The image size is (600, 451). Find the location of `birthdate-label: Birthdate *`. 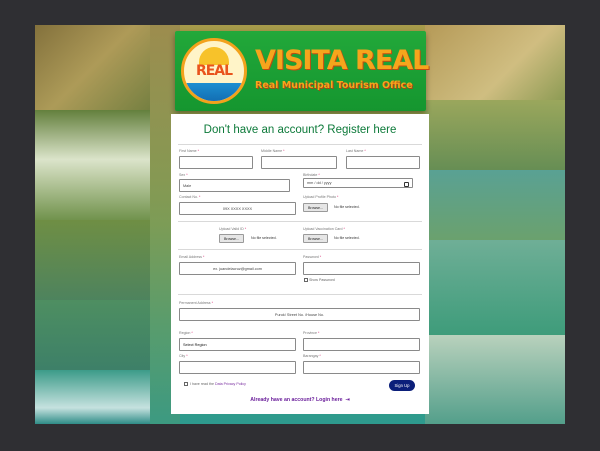

birthdate-label: Birthdate * is located at coordinates (311, 175).